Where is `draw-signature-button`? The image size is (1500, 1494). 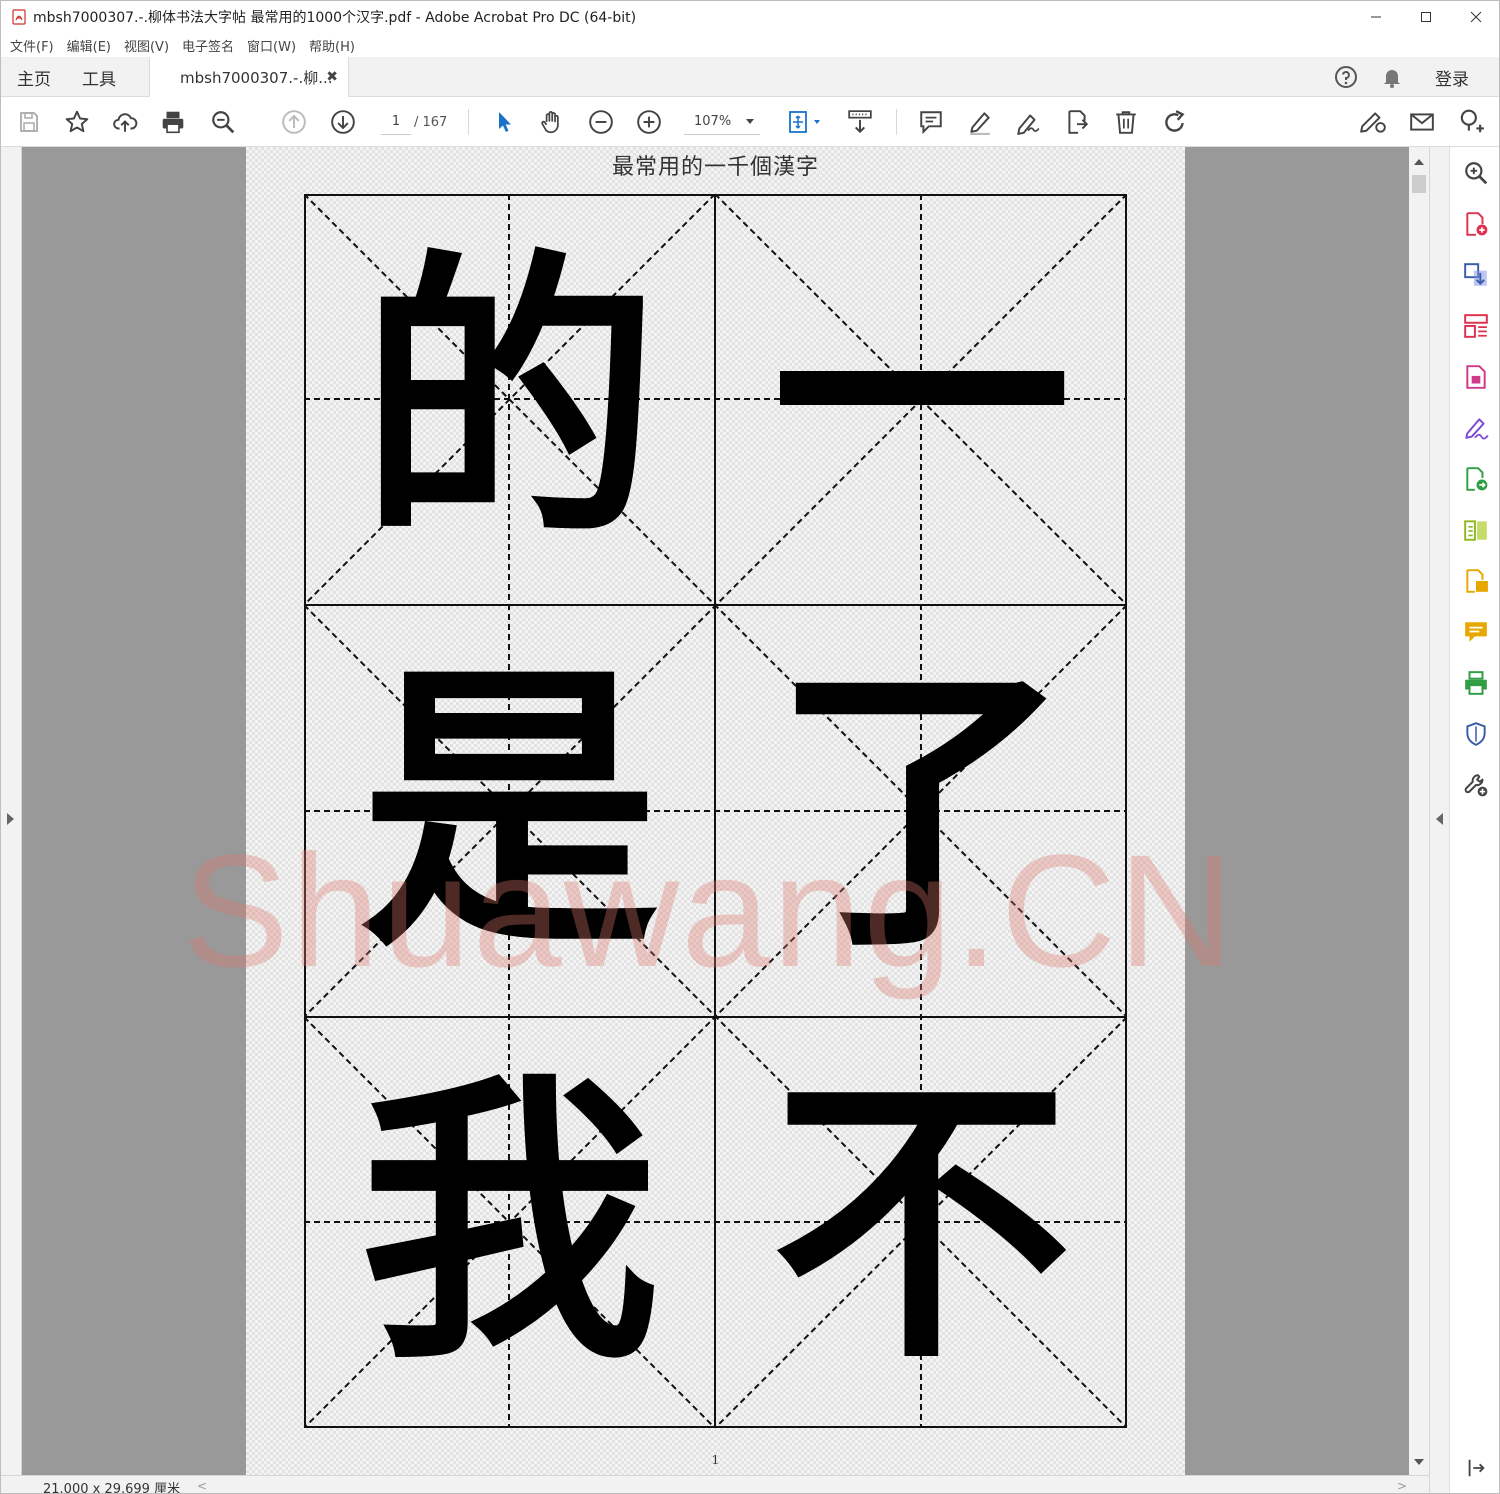
draw-signature-button is located at coordinates (1028, 122).